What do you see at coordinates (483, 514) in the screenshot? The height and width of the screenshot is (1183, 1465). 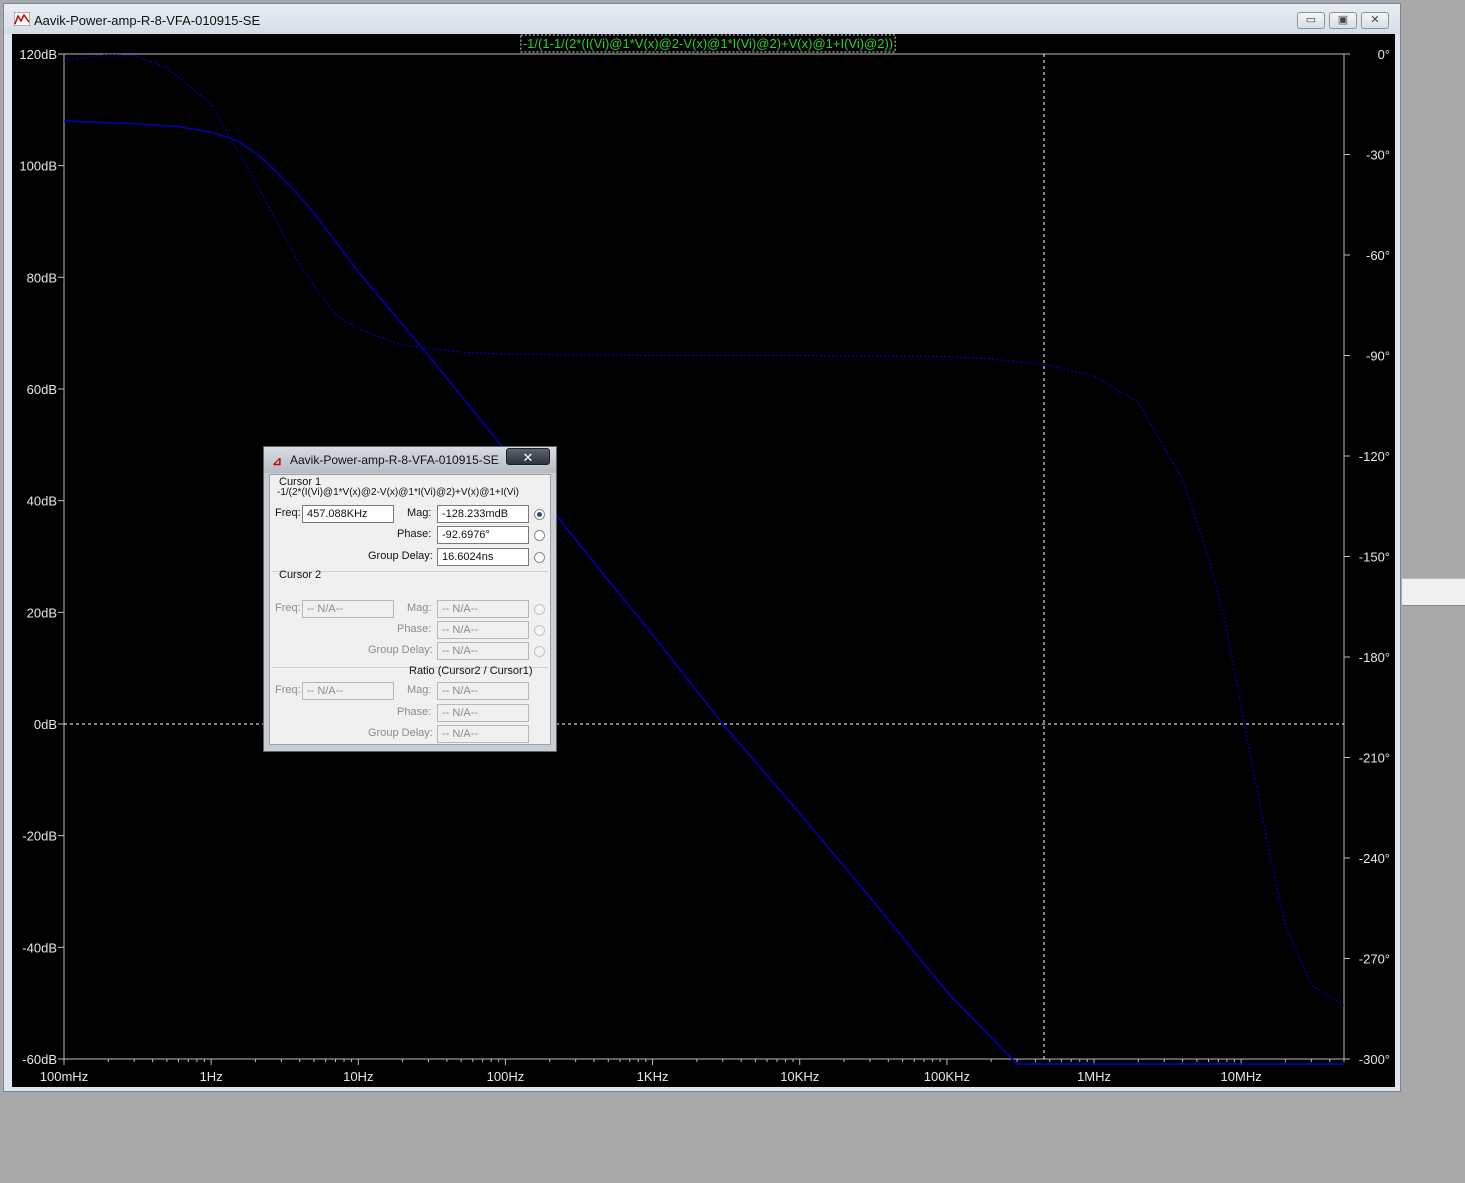 I see `cursor1-mag-field: -128.233mdB` at bounding box center [483, 514].